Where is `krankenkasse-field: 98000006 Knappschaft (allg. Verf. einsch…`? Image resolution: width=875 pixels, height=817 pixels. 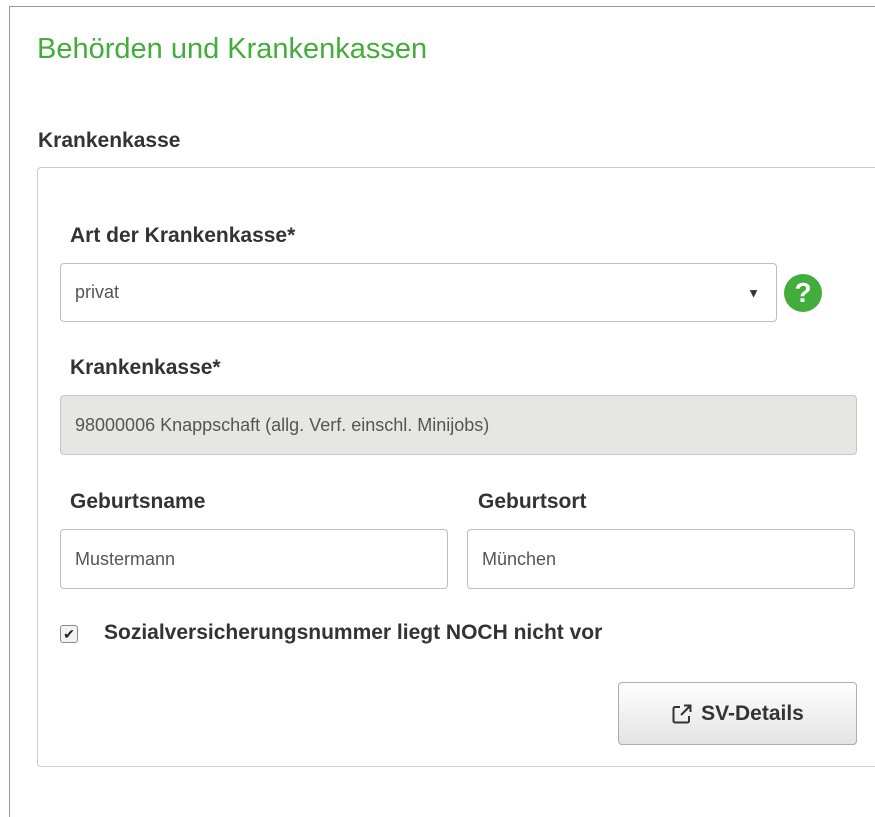 krankenkasse-field: 98000006 Knappschaft (allg. Verf. einsch… is located at coordinates (458, 425).